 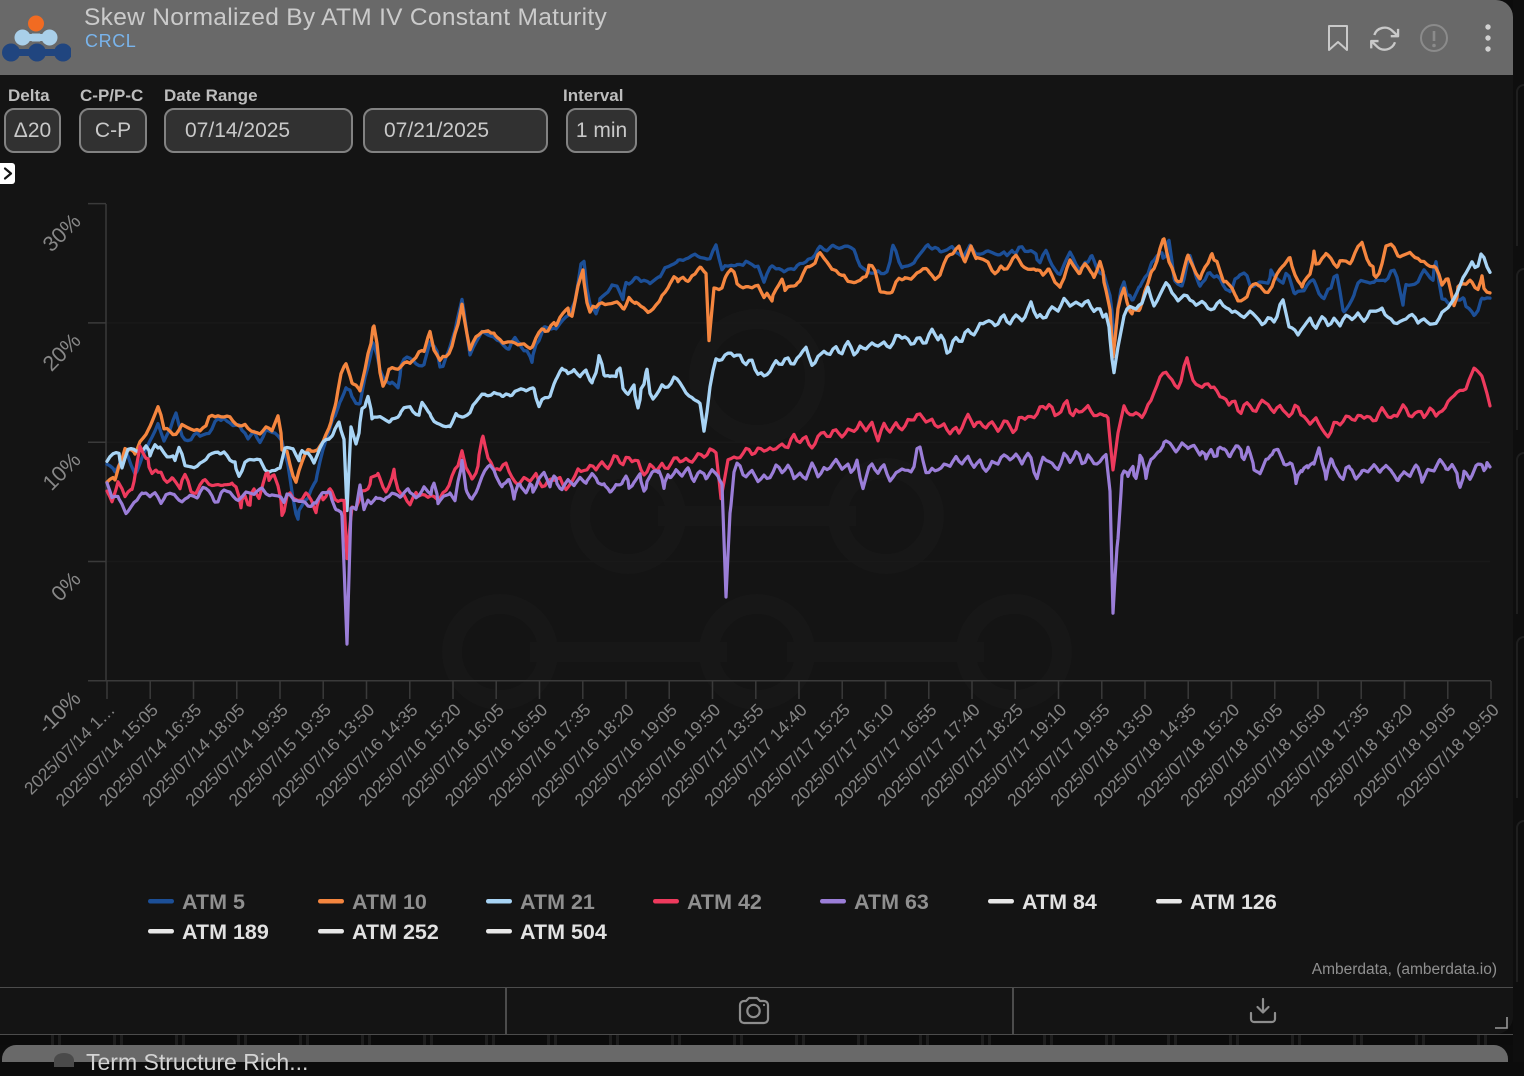 I want to click on svg-text: ATM 504, so click(x=563, y=932).